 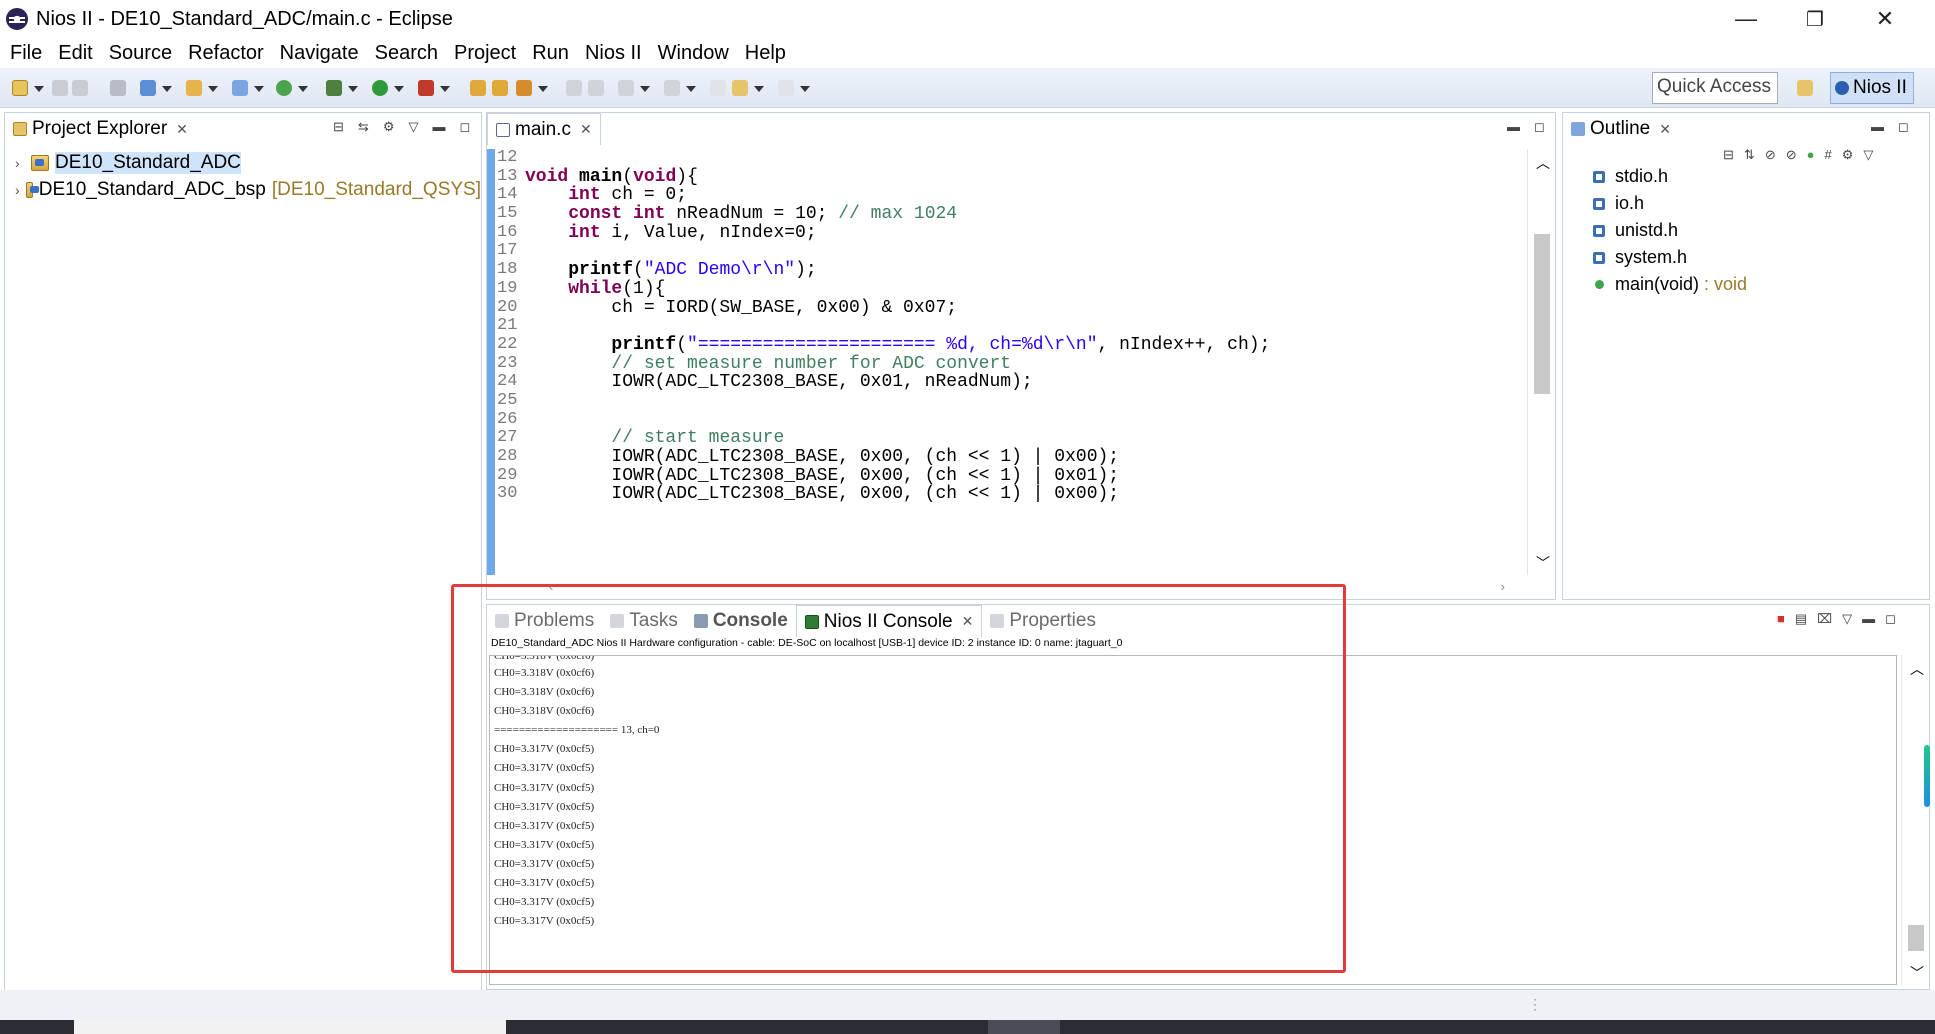 I want to click on open-perspective-icon, so click(x=1805, y=88).